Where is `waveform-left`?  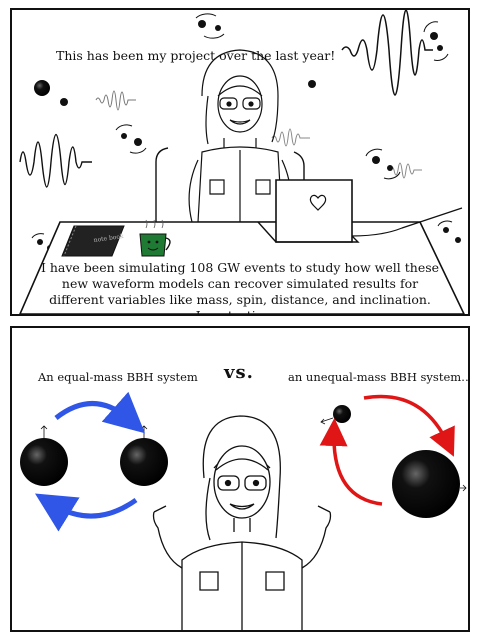
waveform-left is located at coordinates (55, 161).